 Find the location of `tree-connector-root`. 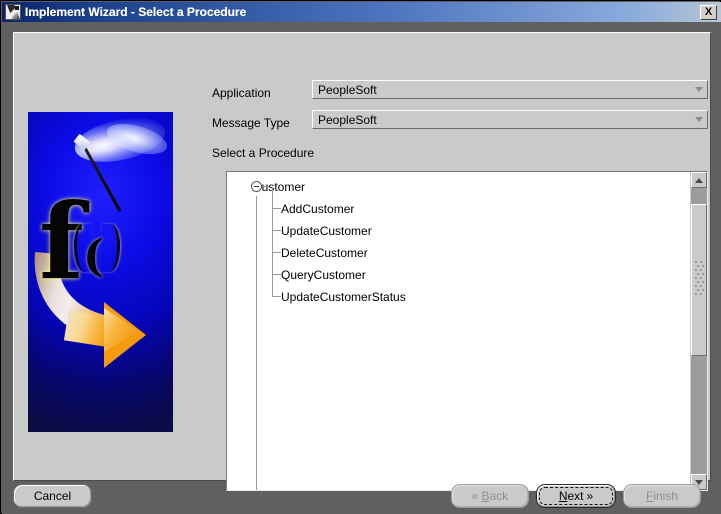

tree-connector-root is located at coordinates (266, 186).